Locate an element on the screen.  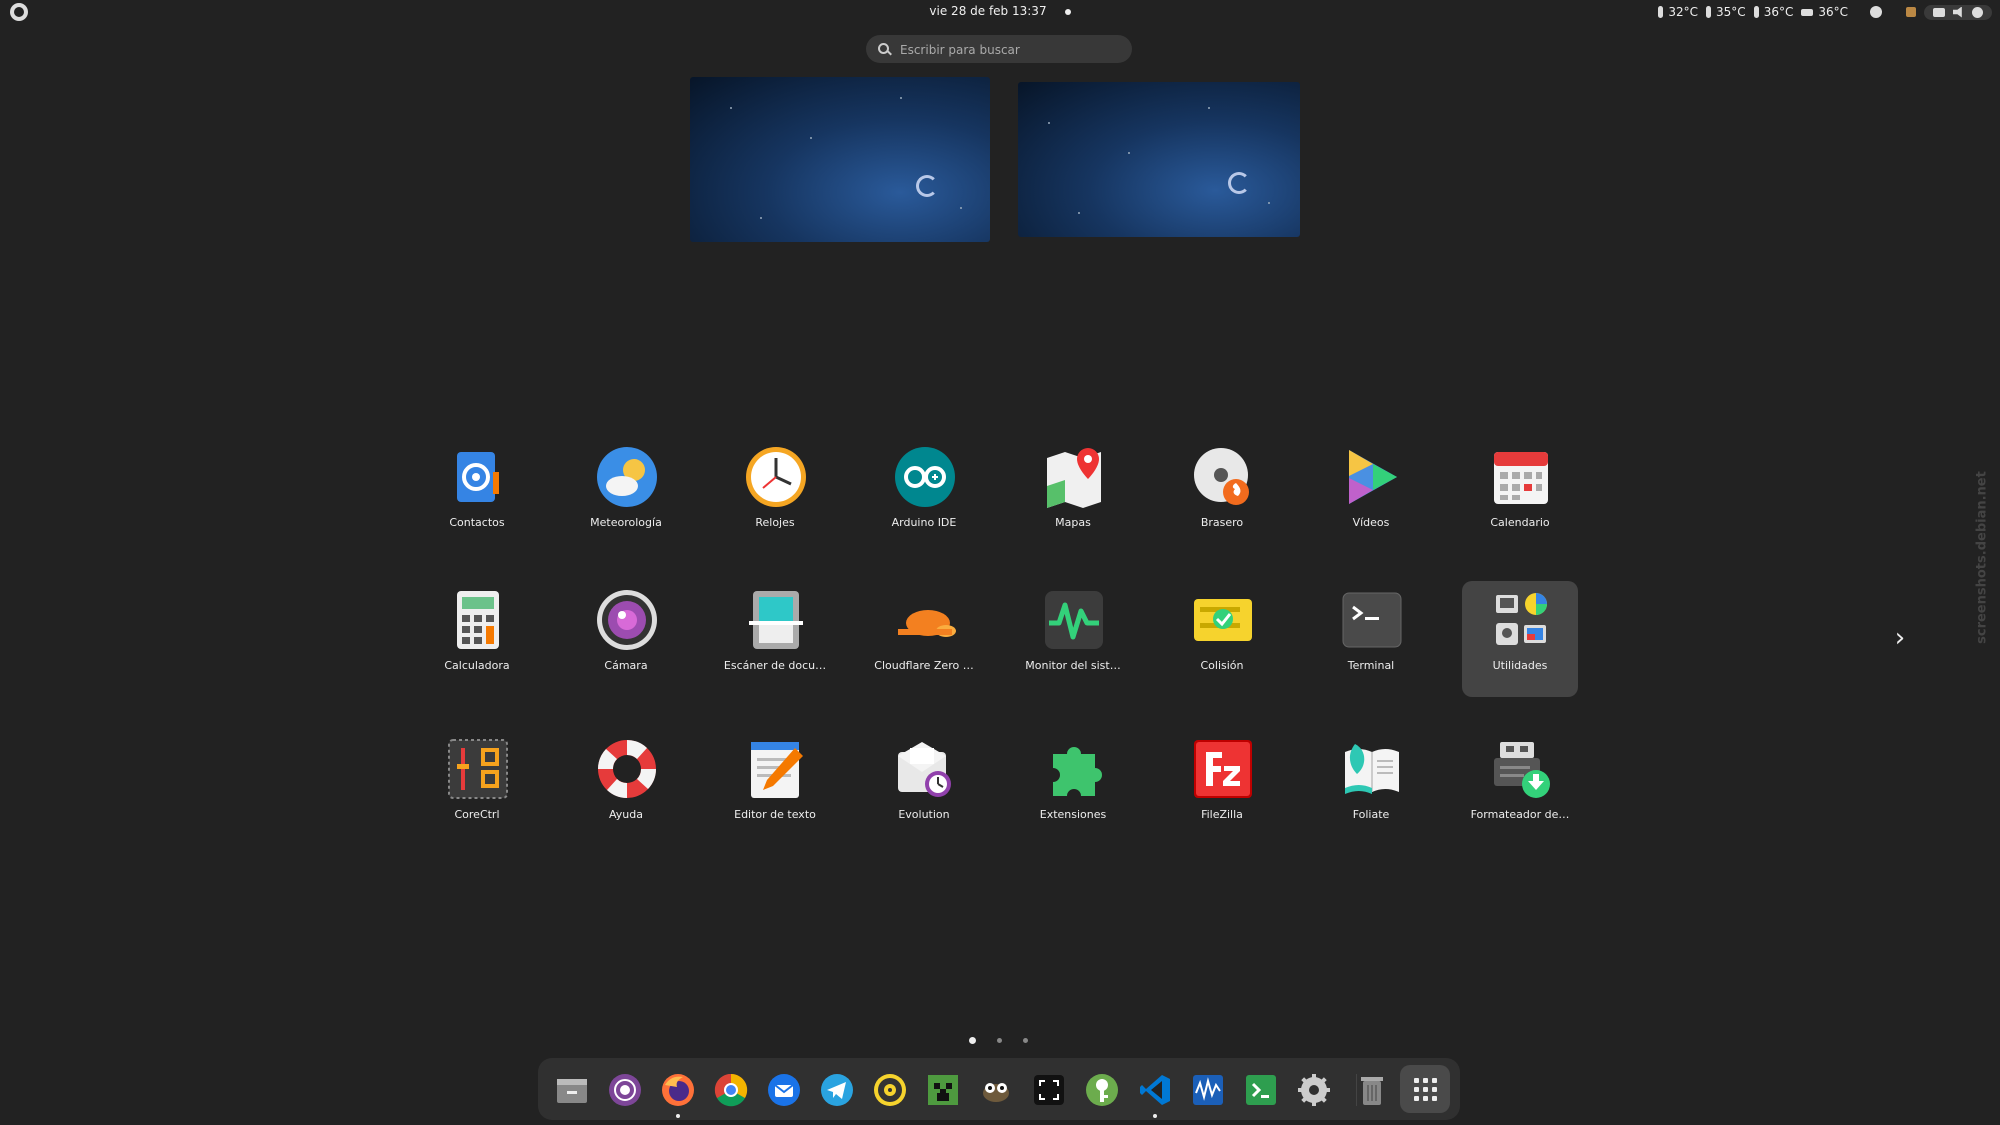
tray-app-icon is located at coordinates (1911, 12).